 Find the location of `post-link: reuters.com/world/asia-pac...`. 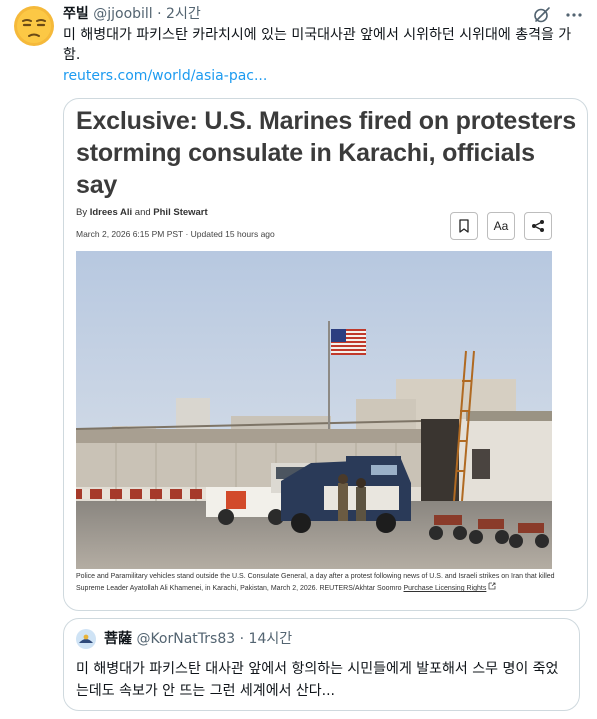

post-link: reuters.com/world/asia-pac... is located at coordinates (165, 76).